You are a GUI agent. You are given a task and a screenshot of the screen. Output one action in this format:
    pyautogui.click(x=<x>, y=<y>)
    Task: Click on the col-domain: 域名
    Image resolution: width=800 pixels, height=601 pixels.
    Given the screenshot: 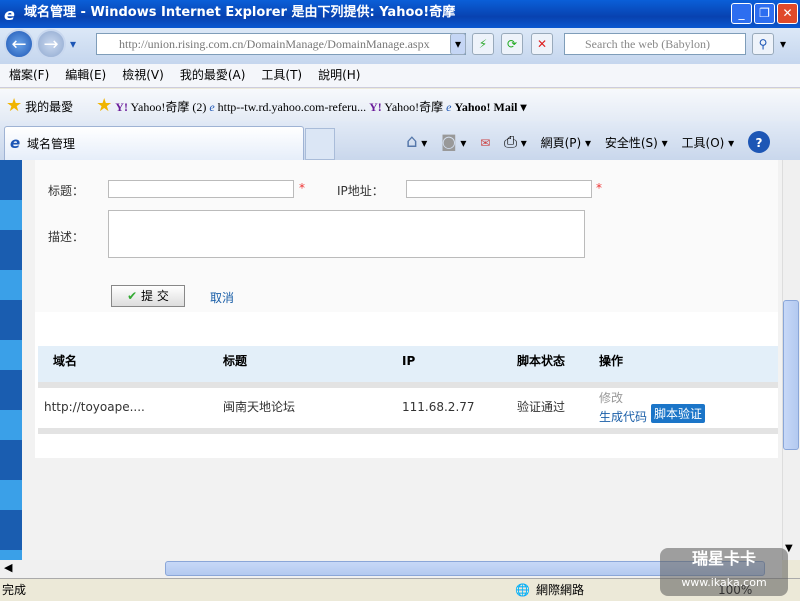 What is the action you would take?
    pyautogui.click(x=65, y=361)
    